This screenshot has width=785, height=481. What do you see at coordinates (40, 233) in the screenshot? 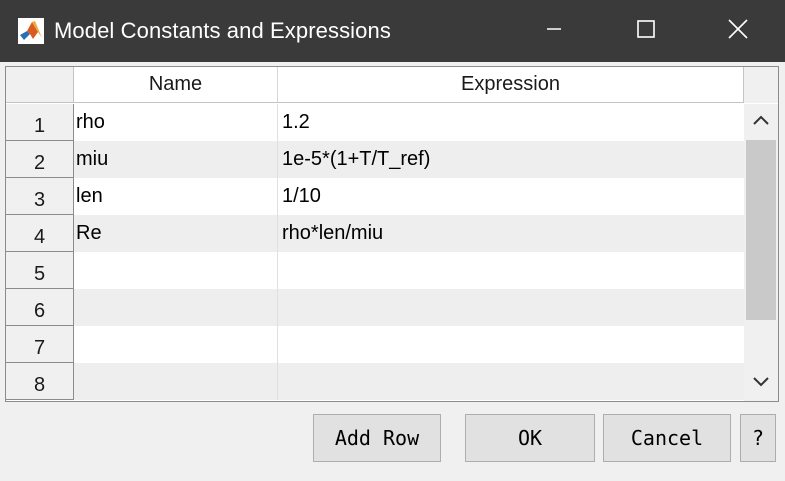
I see `row-number: 4` at bounding box center [40, 233].